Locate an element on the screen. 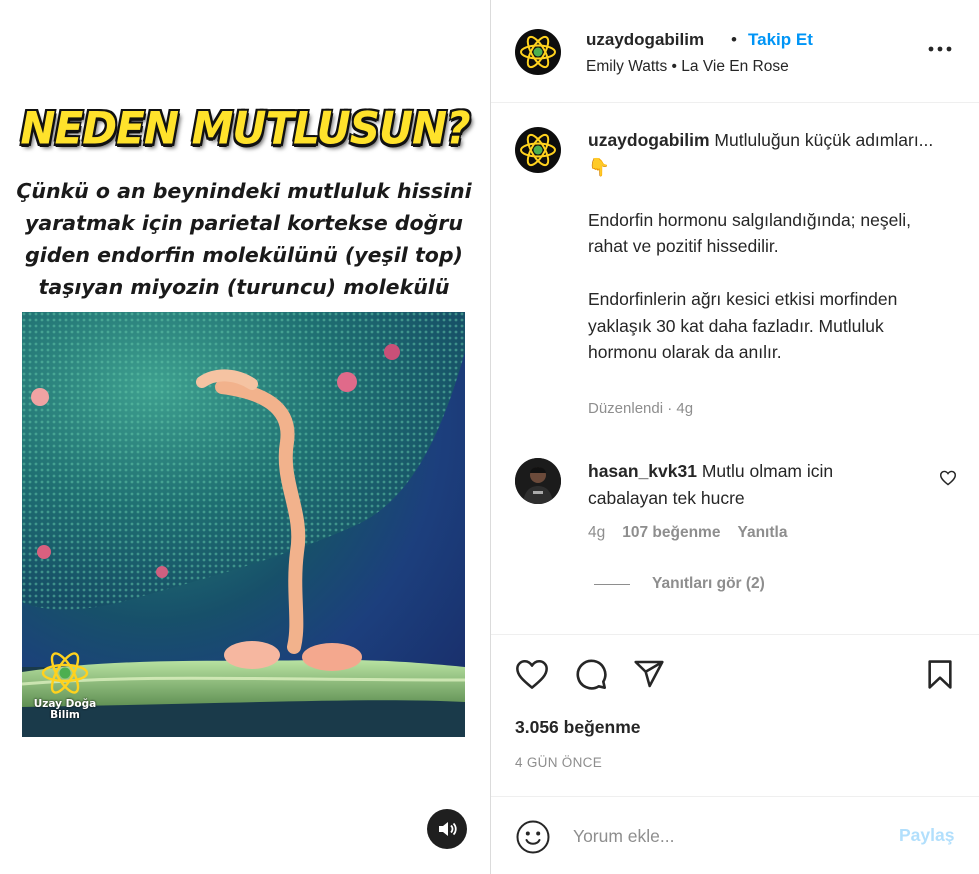 The image size is (979, 874). share-button is located at coordinates (649, 674).